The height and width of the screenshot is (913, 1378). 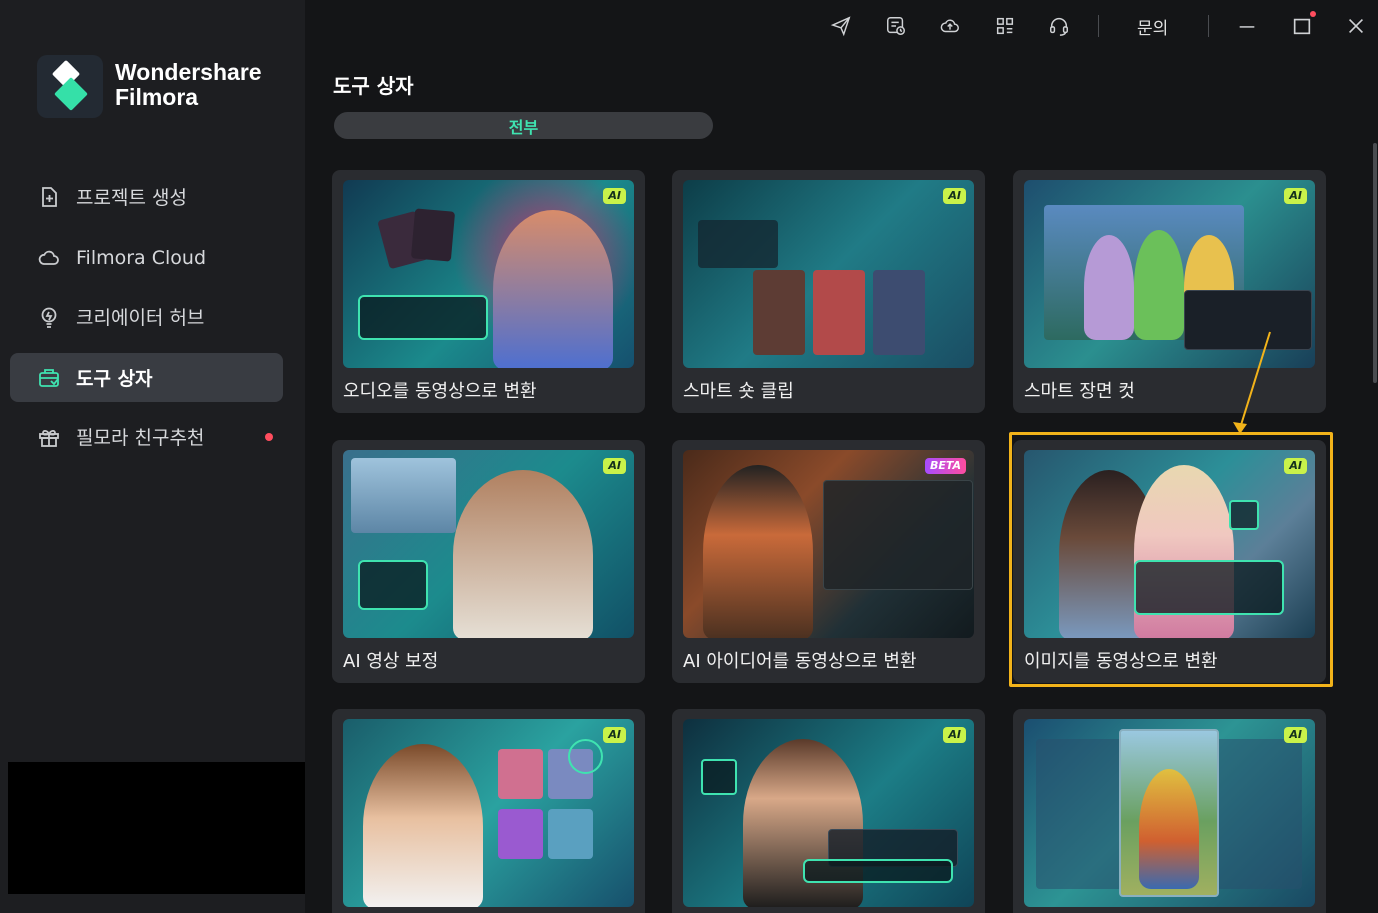 What do you see at coordinates (1152, 26) in the screenshot?
I see `inquiry-button: 문의` at bounding box center [1152, 26].